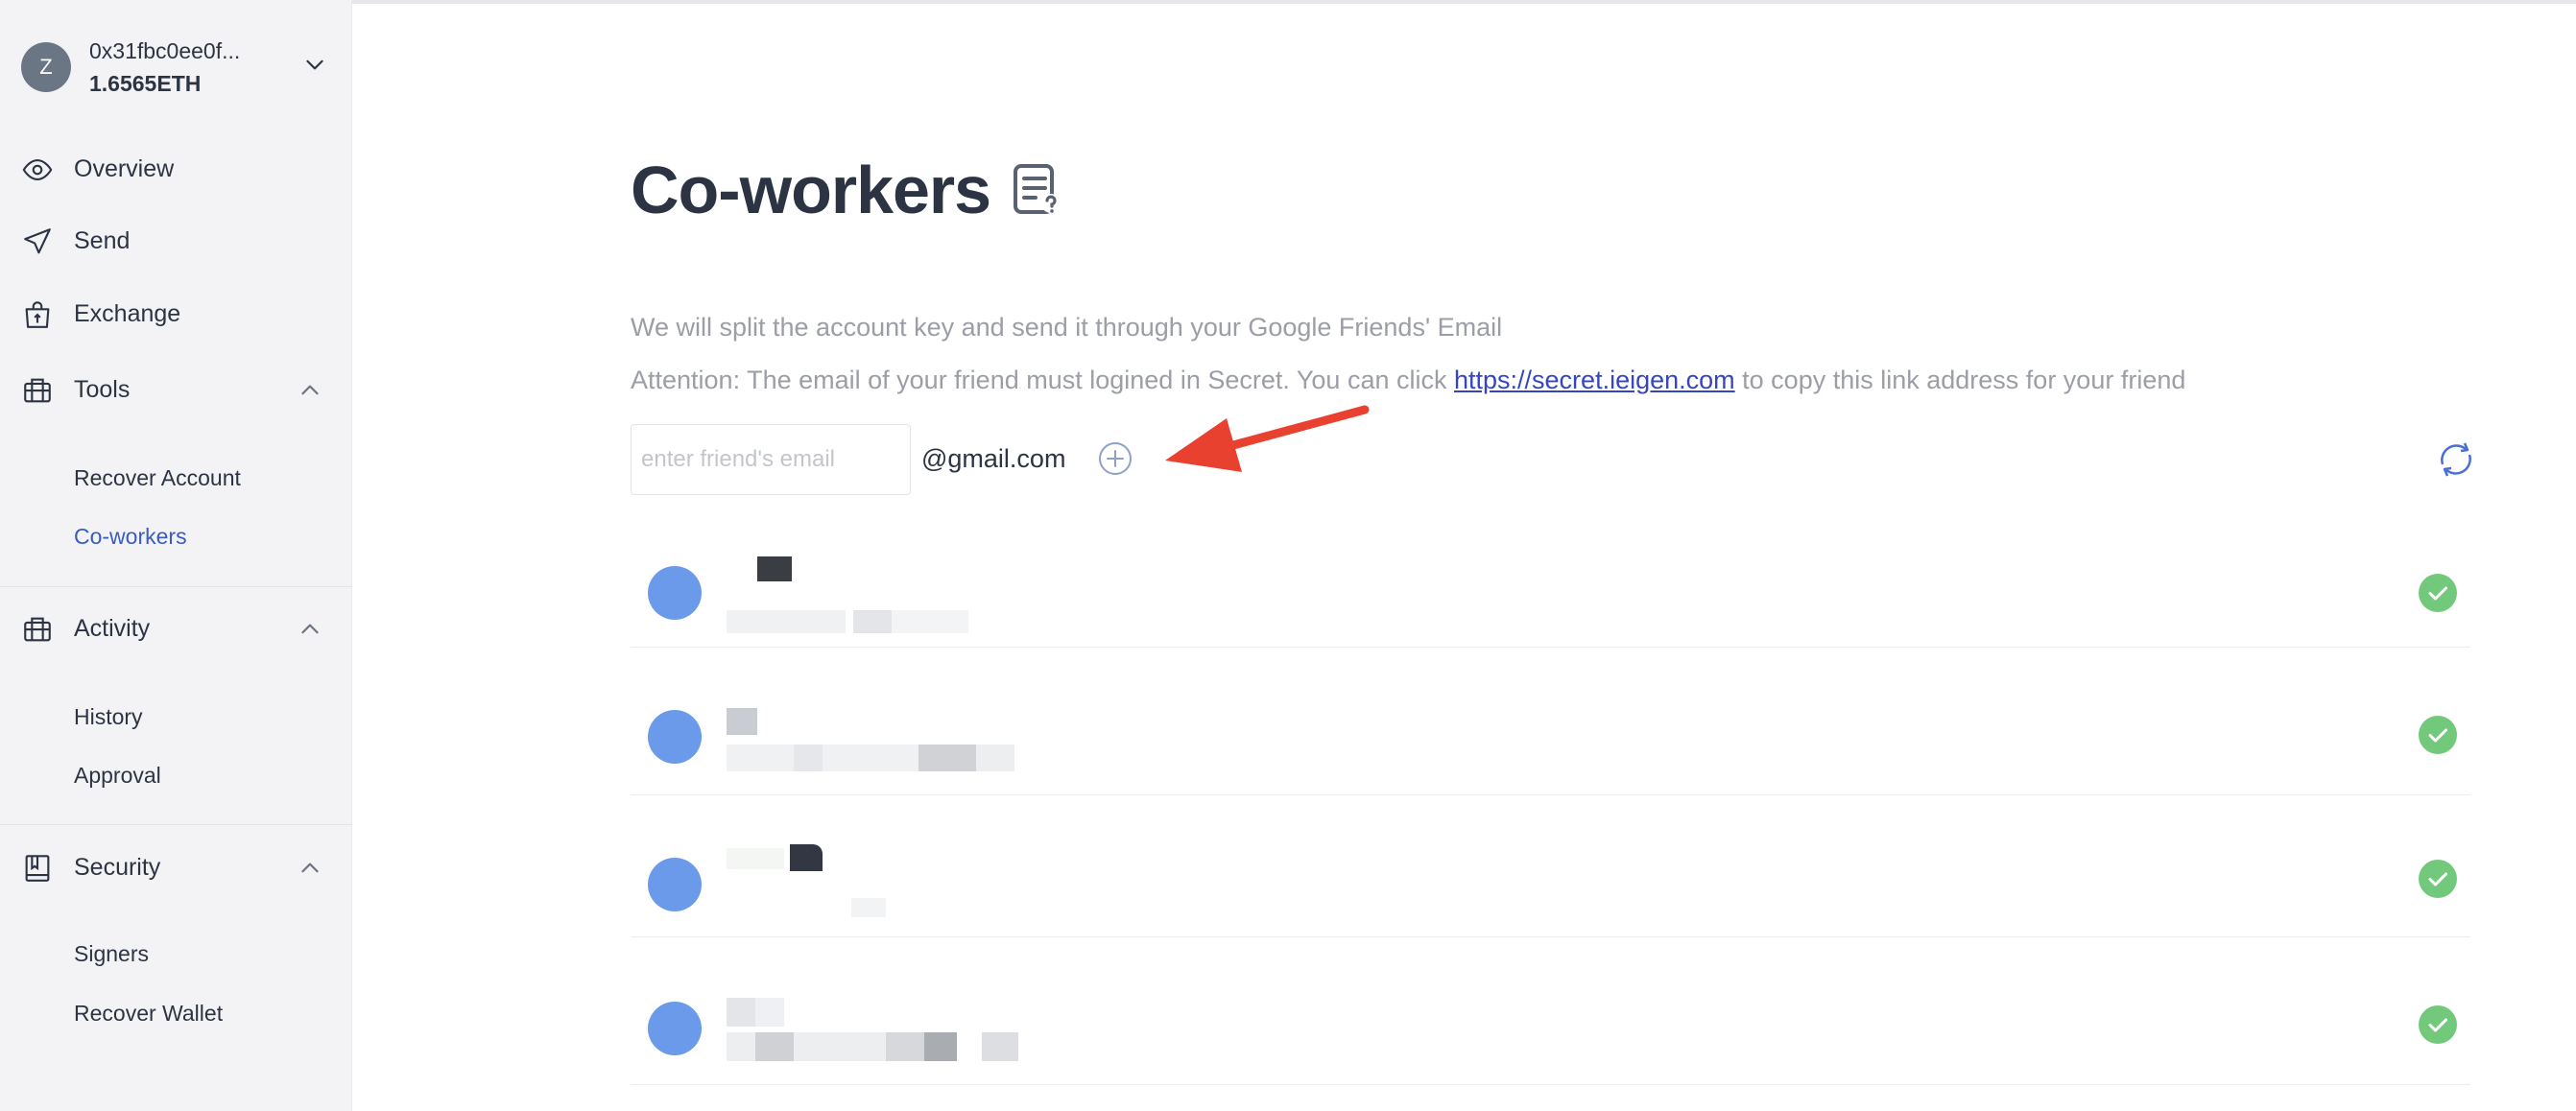  I want to click on sidebar-item-label: Activity, so click(112, 628).